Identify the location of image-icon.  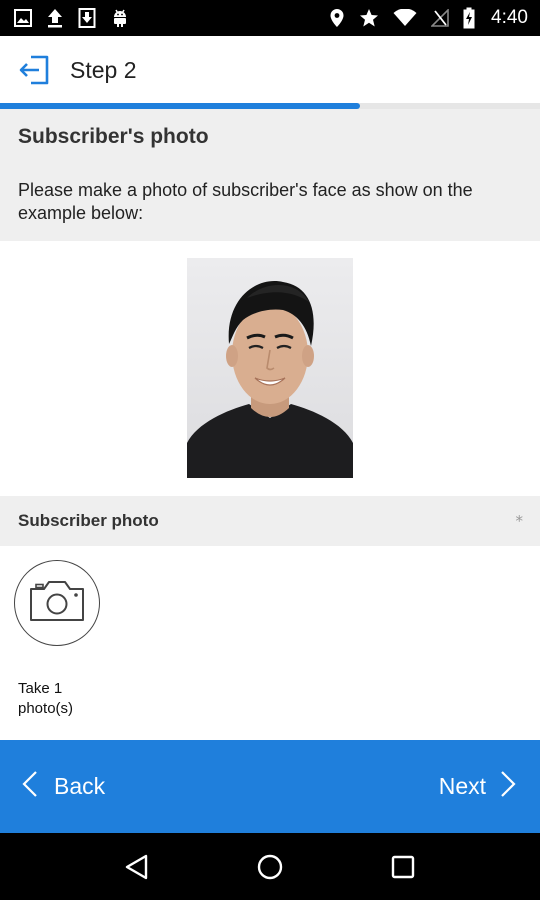
(23, 18).